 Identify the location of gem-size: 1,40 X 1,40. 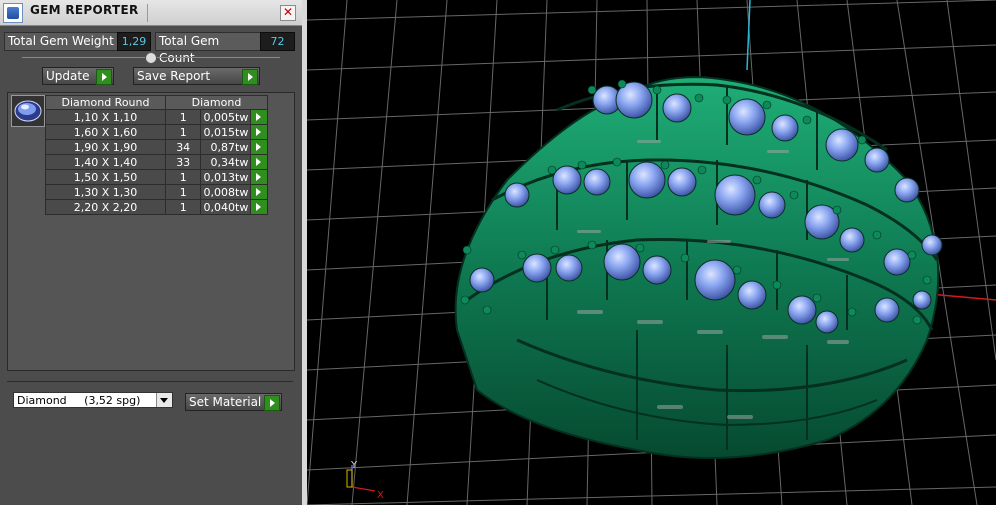
(105, 162).